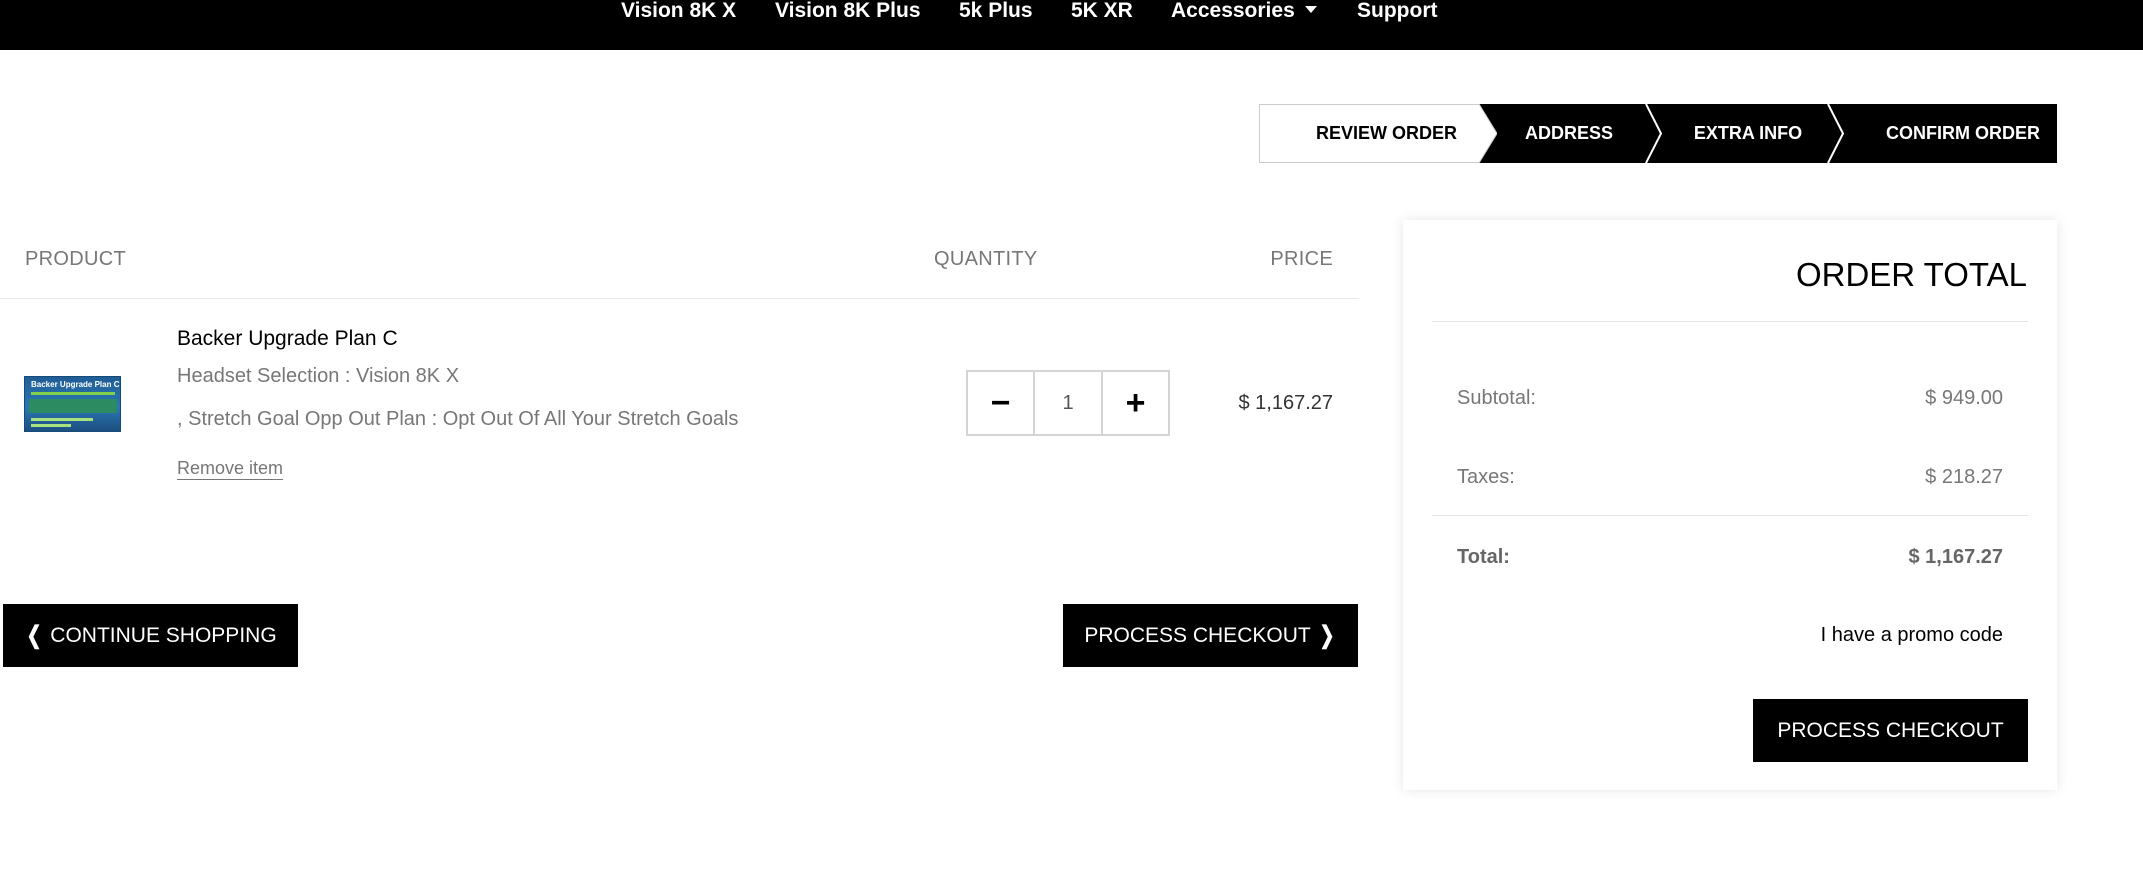 The image size is (2143, 886). I want to click on nav-5k-plus: 5k Plus, so click(996, 11).